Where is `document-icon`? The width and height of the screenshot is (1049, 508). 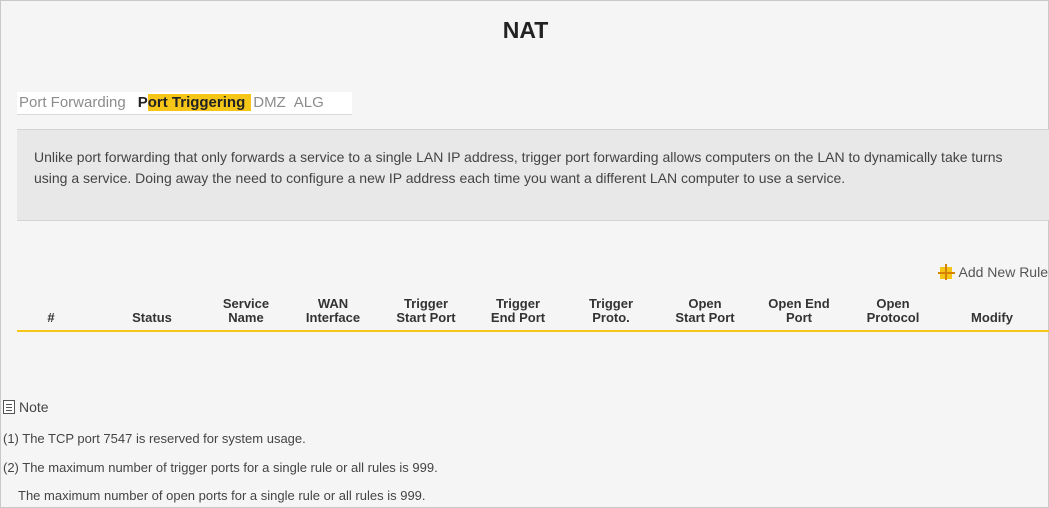
document-icon is located at coordinates (9, 407).